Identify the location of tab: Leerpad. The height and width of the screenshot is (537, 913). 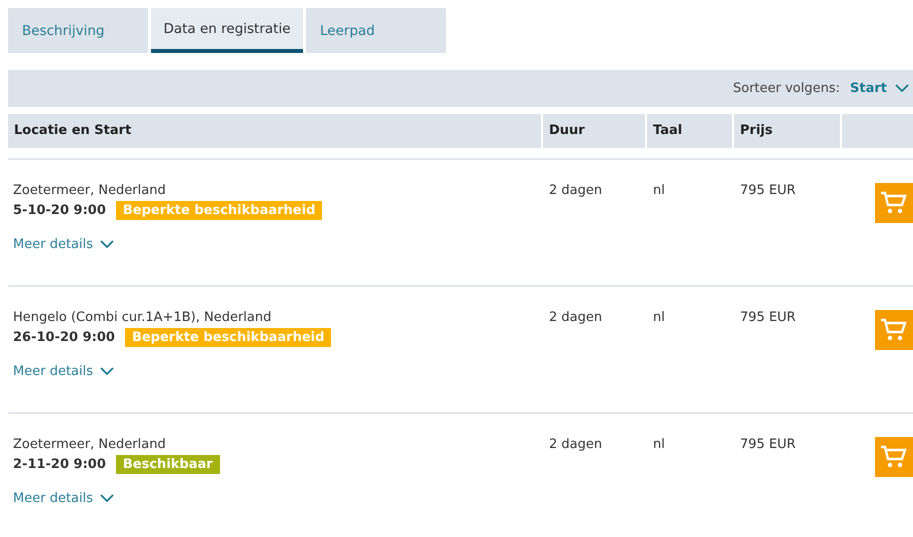
(376, 30).